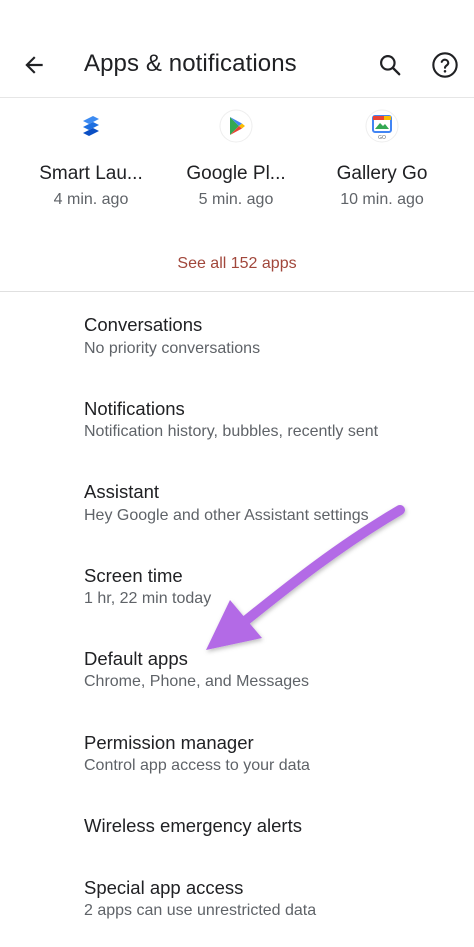 The height and width of the screenshot is (947, 474). I want to click on setting-default-apps: Default apps Chrome, Phone, and Messages, so click(237, 673).